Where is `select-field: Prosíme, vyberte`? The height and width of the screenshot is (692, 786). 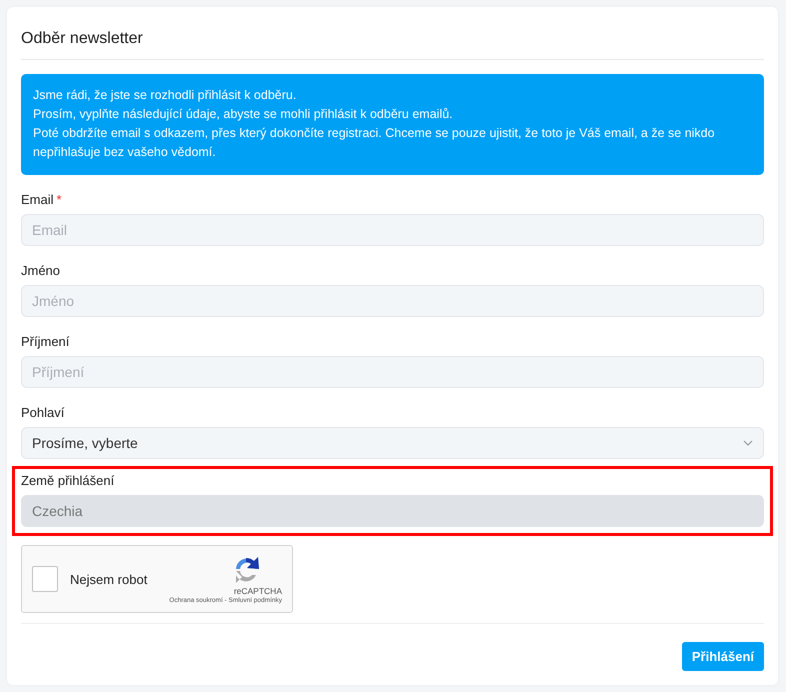
select-field: Prosíme, vyberte is located at coordinates (392, 443).